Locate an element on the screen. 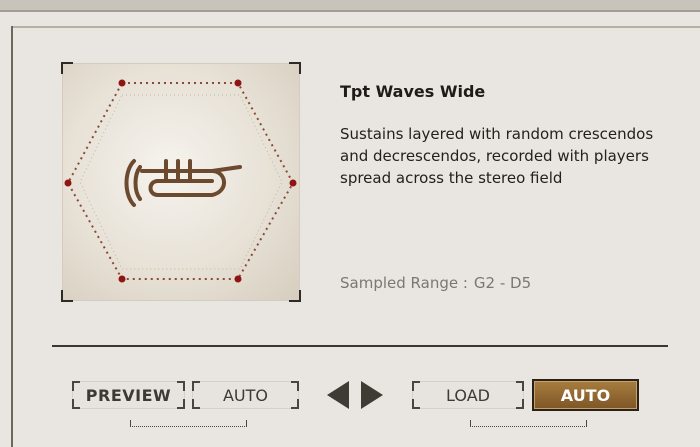 The width and height of the screenshot is (700, 447). window-top-bar is located at coordinates (350, 6).